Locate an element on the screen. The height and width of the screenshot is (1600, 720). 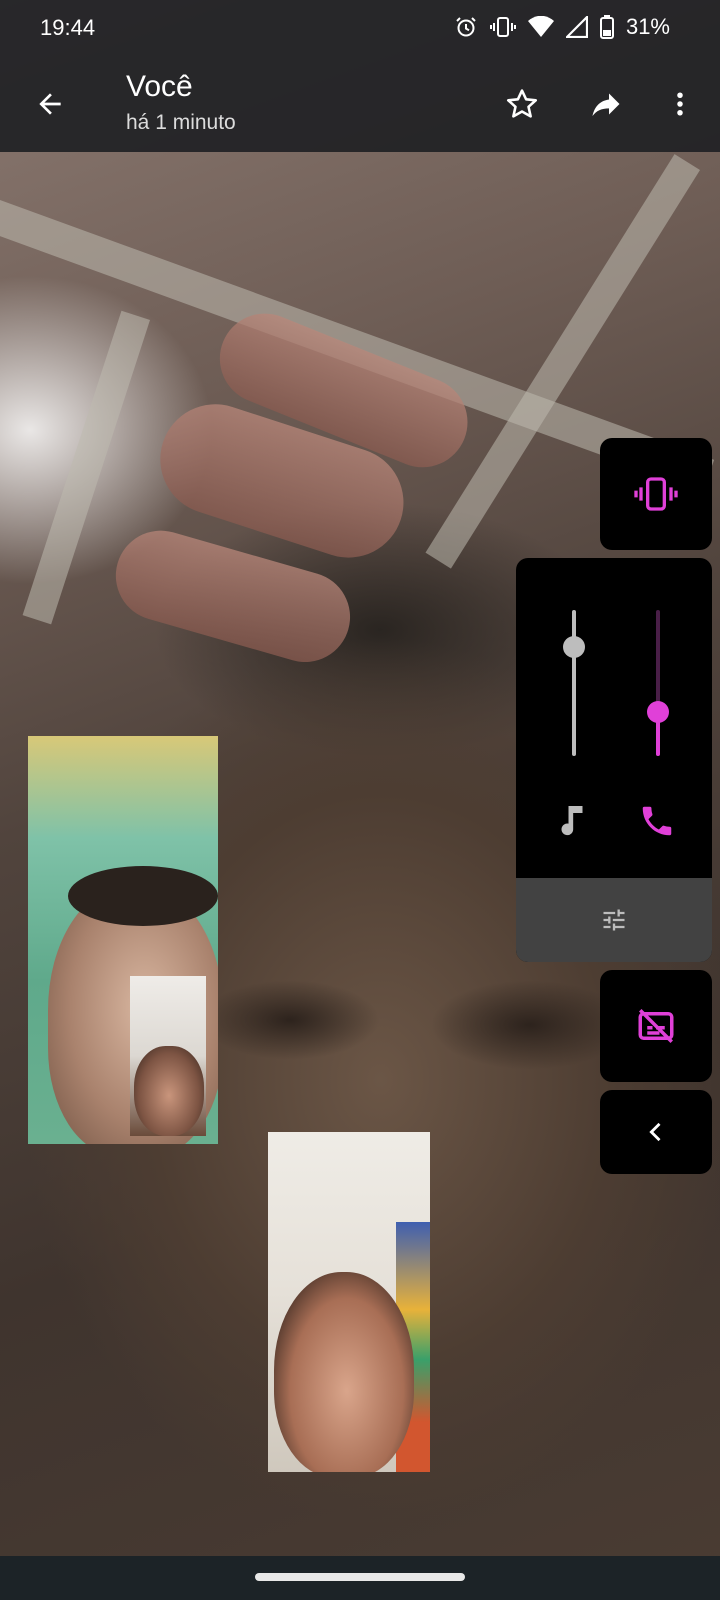
share-icon is located at coordinates (606, 104).